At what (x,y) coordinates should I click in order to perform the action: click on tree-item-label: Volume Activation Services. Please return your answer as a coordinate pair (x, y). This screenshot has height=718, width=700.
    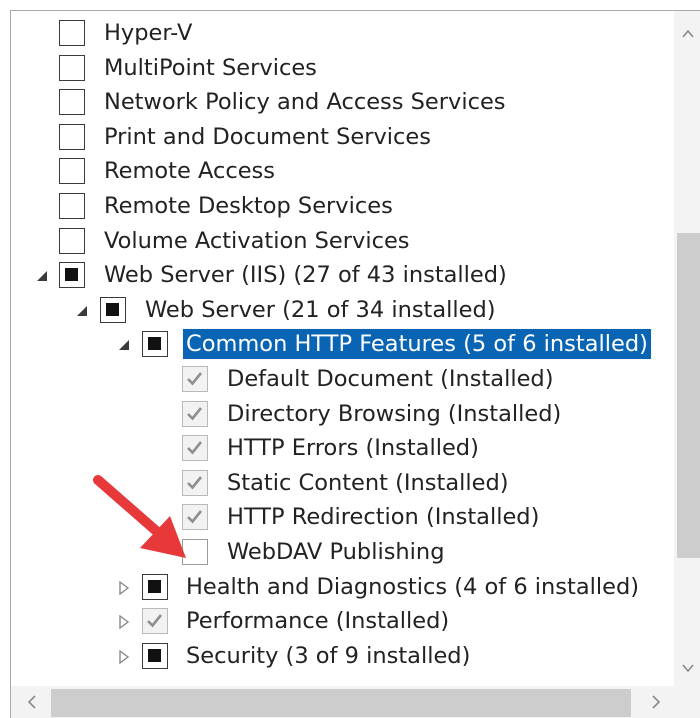
    Looking at the image, I should click on (257, 241).